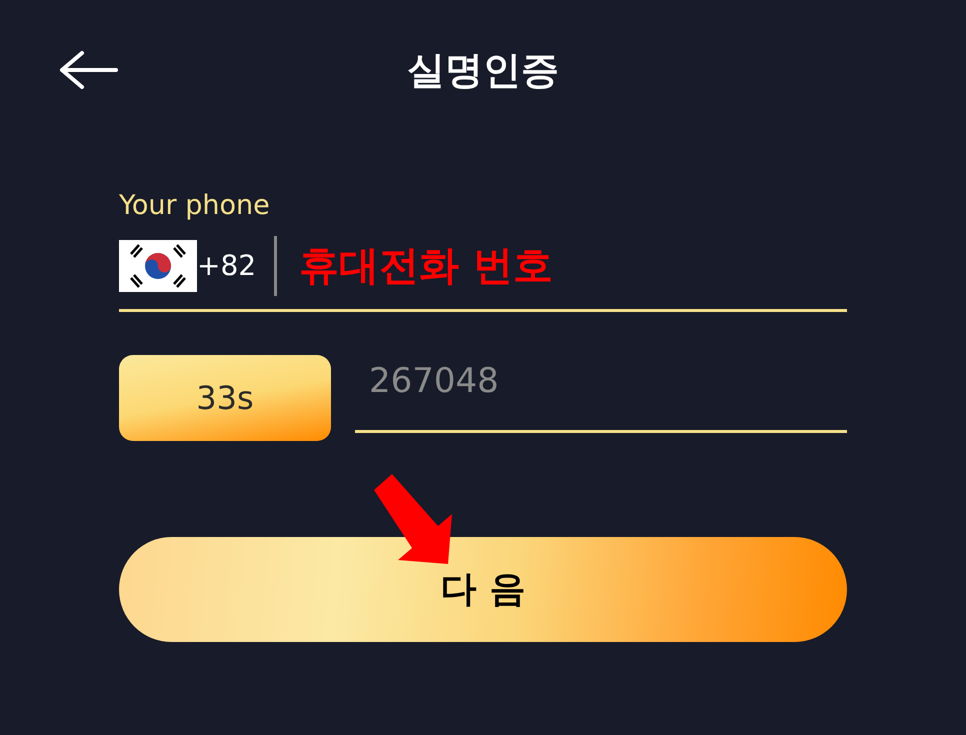 The height and width of the screenshot is (735, 966). I want to click on field-label: Your phone, so click(195, 206).